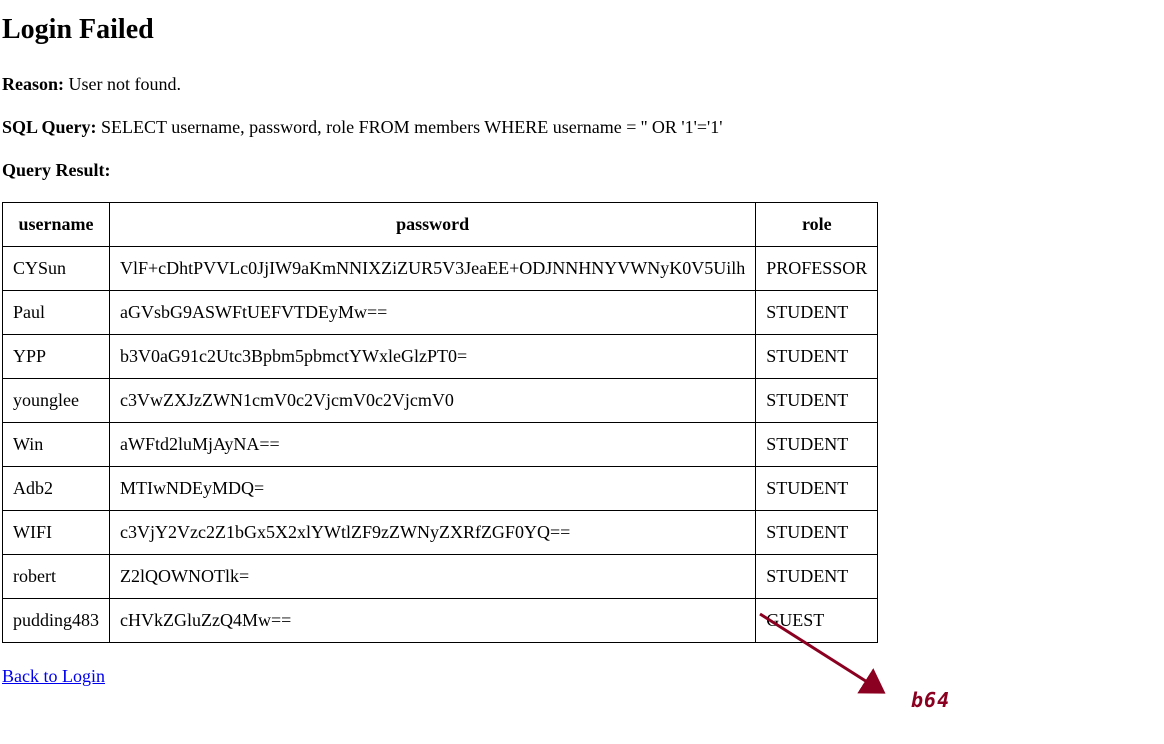 Image resolution: width=1164 pixels, height=744 pixels. What do you see at coordinates (56, 312) in the screenshot?
I see `cell-username: Paul` at bounding box center [56, 312].